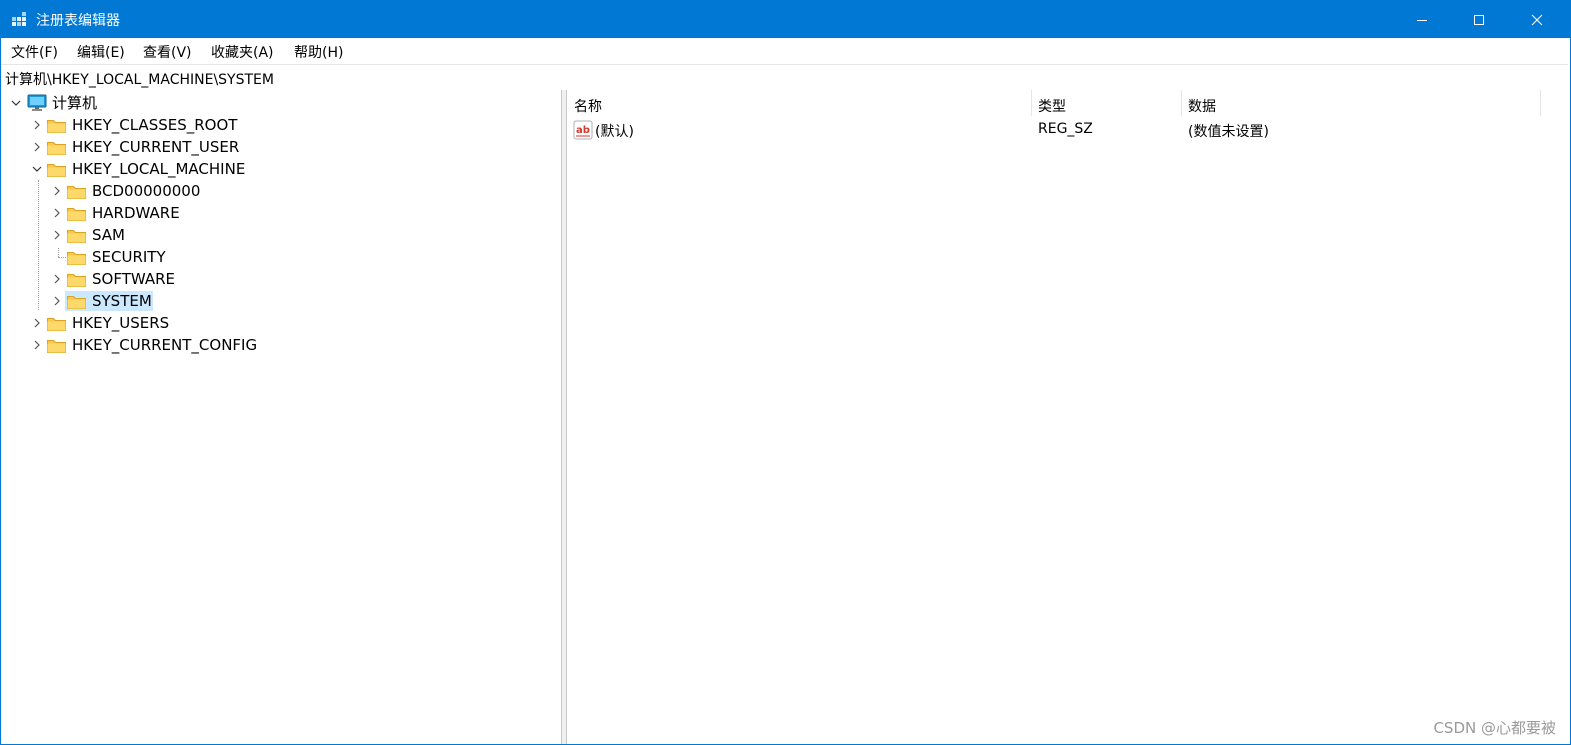 Image resolution: width=1571 pixels, height=745 pixels. Describe the element at coordinates (318, 52) in the screenshot. I see `menu-help: 帮助(H)` at that location.